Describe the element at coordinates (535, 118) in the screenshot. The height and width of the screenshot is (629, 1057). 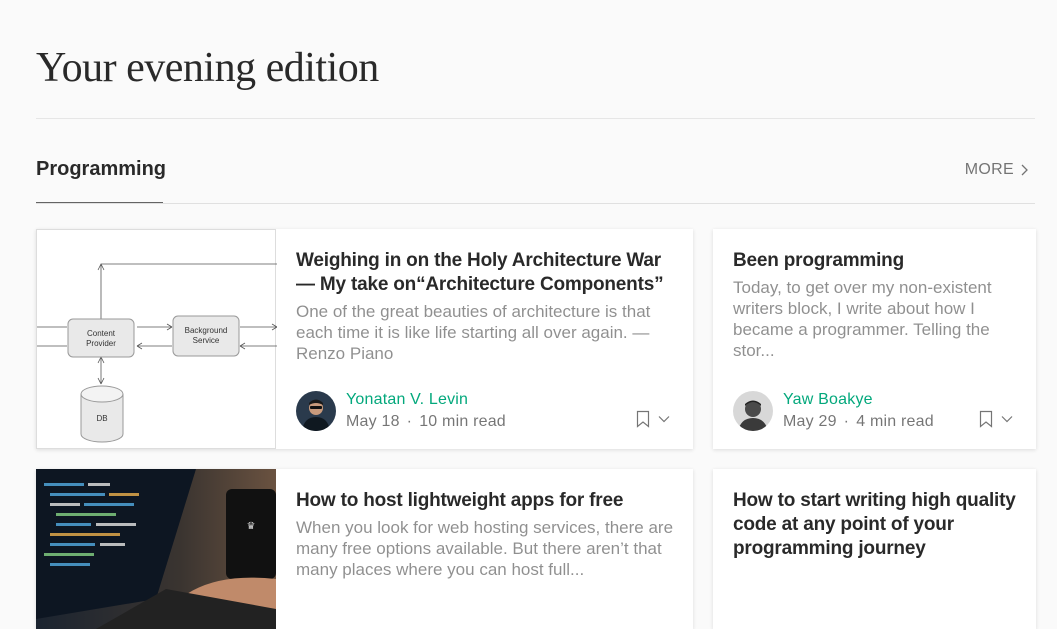
I see `divider` at that location.